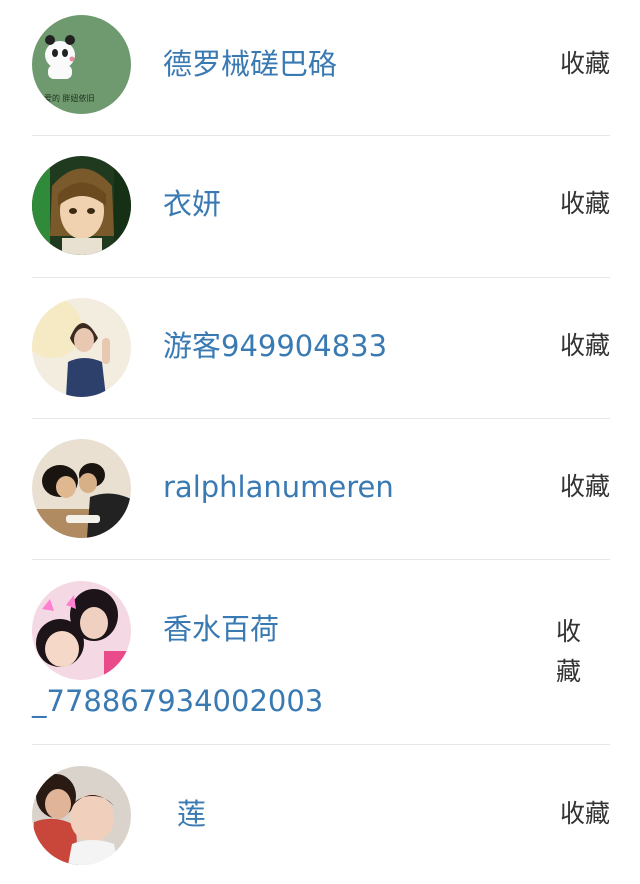 This screenshot has width=640, height=884. What do you see at coordinates (321, 207) in the screenshot?
I see `list-item: 衣妍 收藏` at bounding box center [321, 207].